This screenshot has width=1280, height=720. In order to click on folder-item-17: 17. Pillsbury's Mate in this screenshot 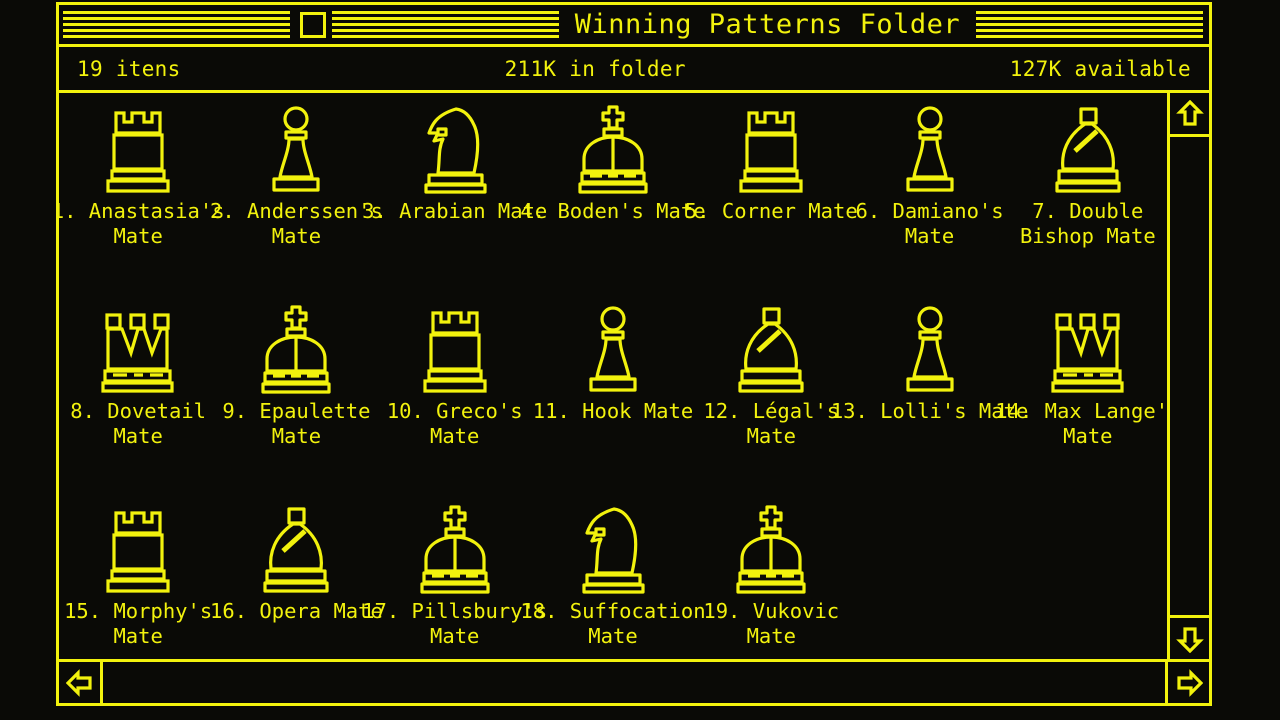, I will do `click(454, 579)`.